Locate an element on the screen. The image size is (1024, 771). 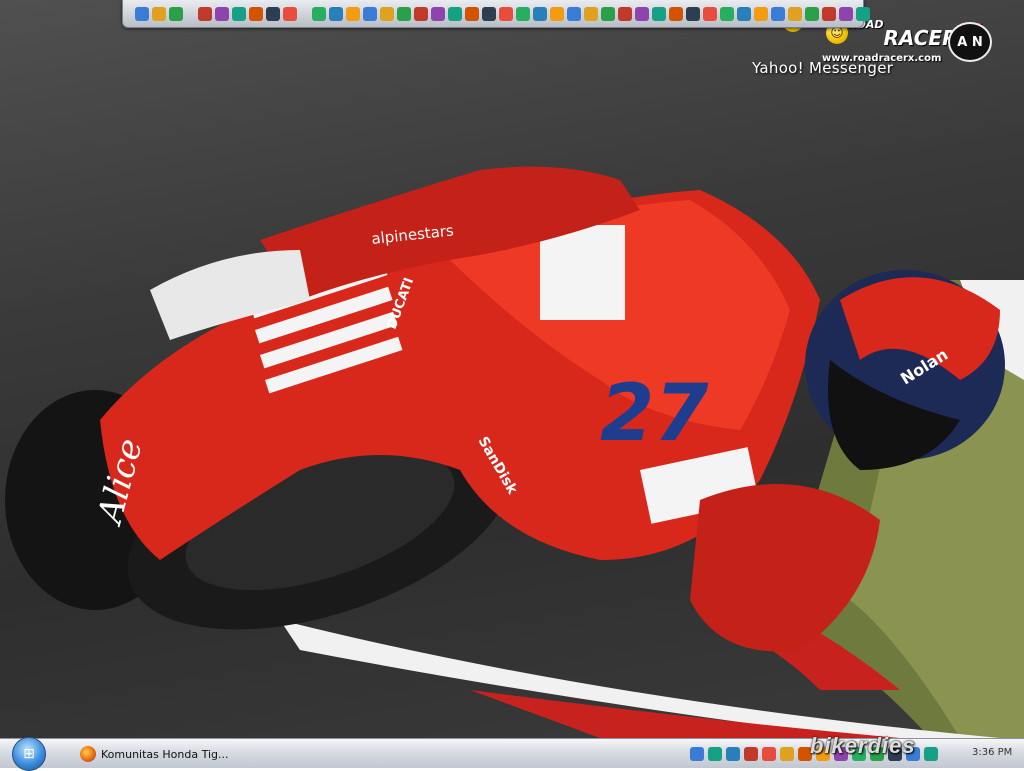
watermark: bikerdies is located at coordinates (863, 745).